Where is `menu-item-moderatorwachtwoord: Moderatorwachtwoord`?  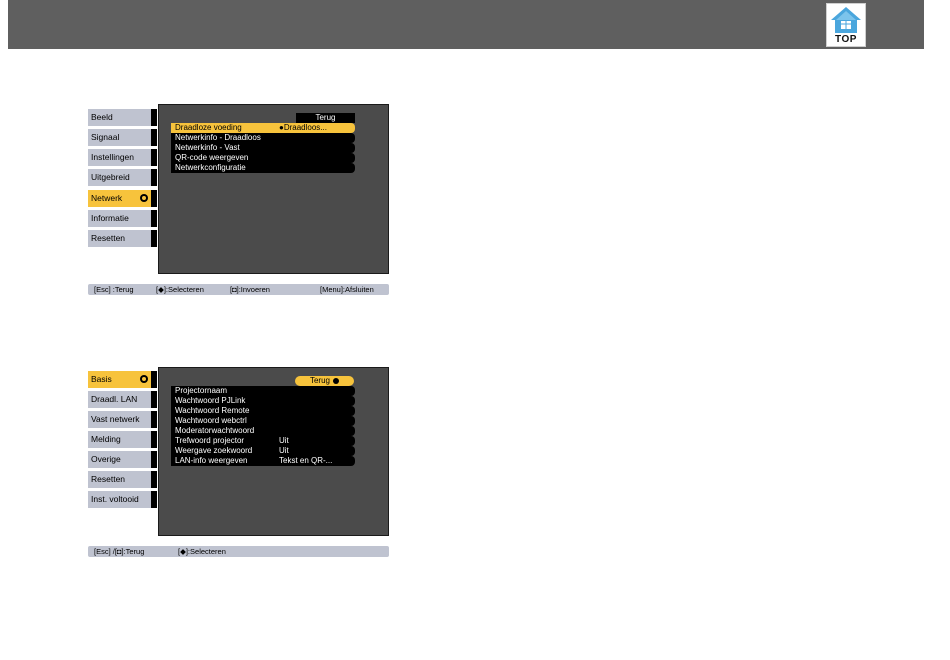 menu-item-moderatorwachtwoord: Moderatorwachtwoord is located at coordinates (263, 431).